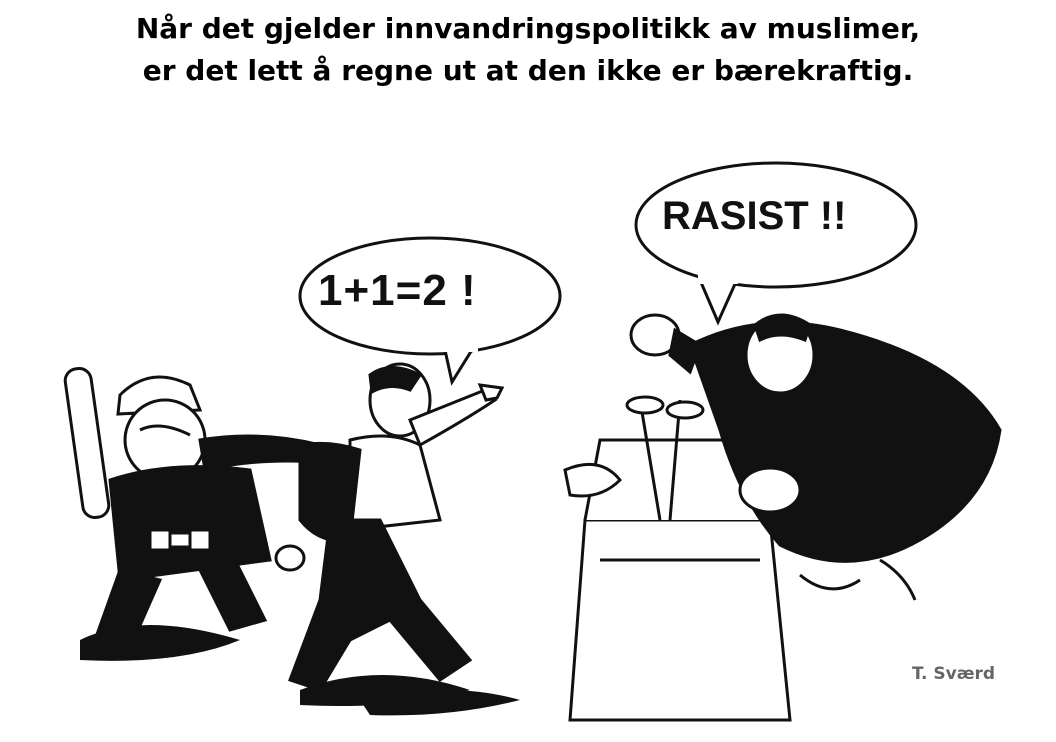  Describe the element at coordinates (954, 674) in the screenshot. I see `artist-signature: T. Sværd` at that location.